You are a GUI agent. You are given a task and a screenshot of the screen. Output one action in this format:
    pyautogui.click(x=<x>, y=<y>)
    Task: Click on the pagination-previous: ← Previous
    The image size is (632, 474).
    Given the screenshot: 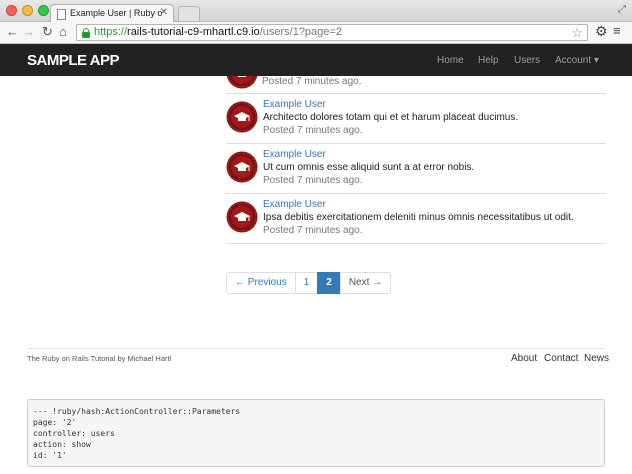 What is the action you would take?
    pyautogui.click(x=261, y=283)
    